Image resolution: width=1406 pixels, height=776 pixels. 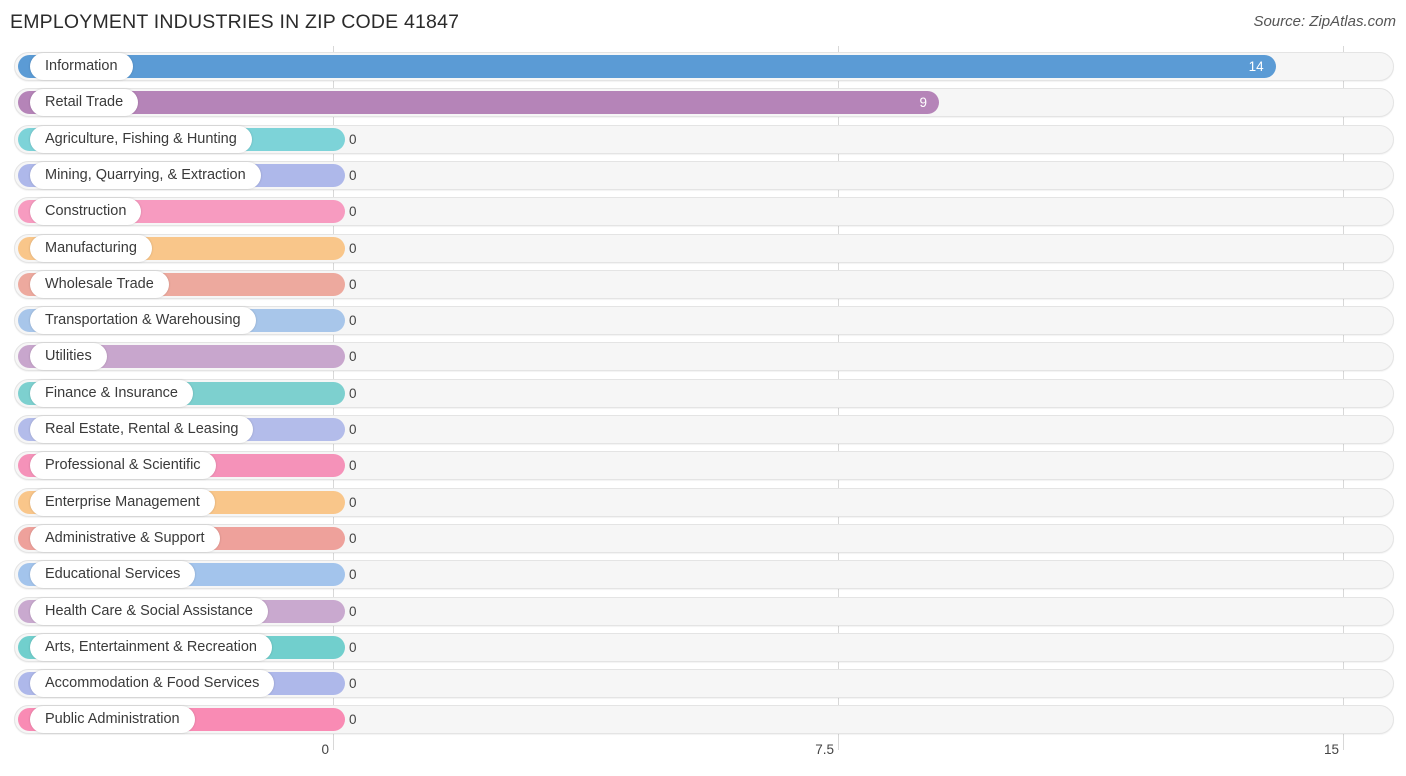 What do you see at coordinates (647, 66) in the screenshot?
I see `bar: 14` at bounding box center [647, 66].